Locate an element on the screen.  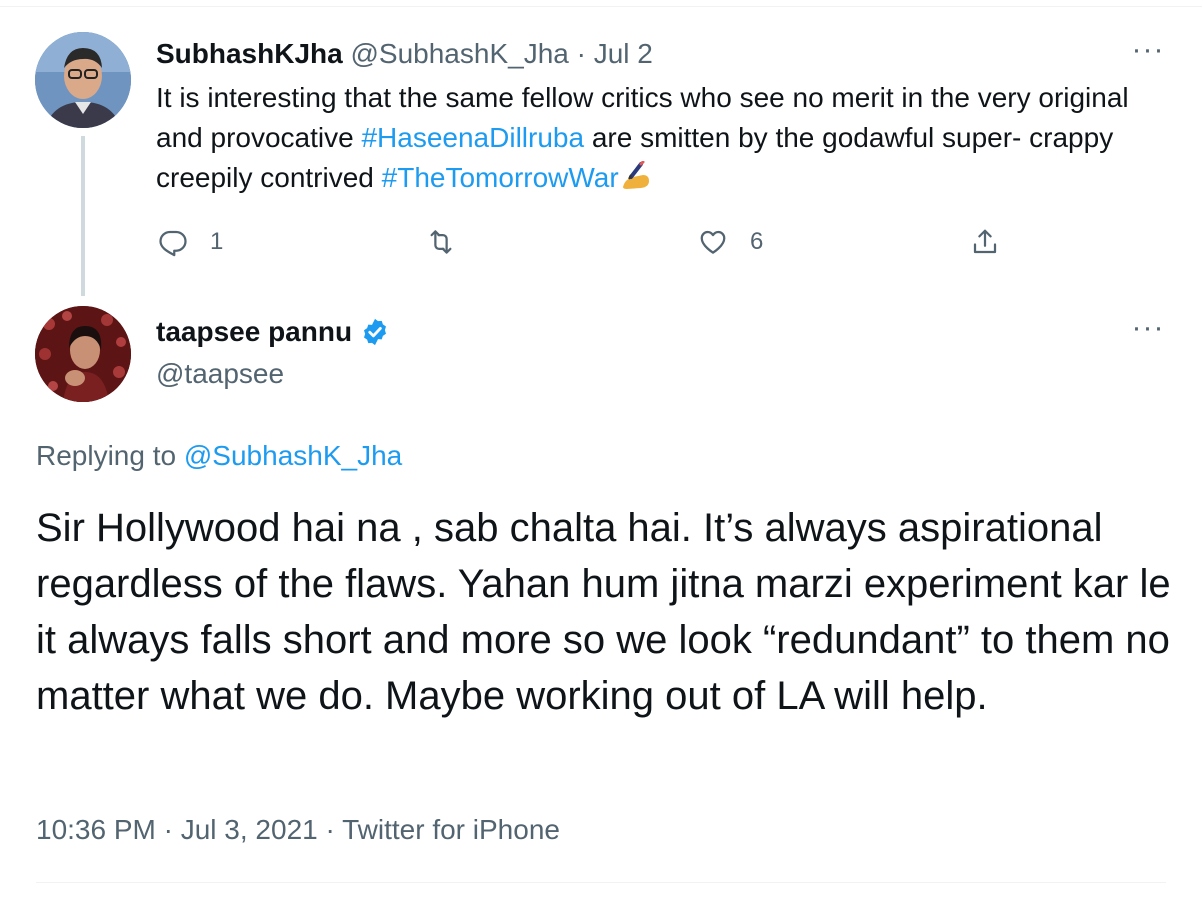
heart-icon is located at coordinates (713, 242).